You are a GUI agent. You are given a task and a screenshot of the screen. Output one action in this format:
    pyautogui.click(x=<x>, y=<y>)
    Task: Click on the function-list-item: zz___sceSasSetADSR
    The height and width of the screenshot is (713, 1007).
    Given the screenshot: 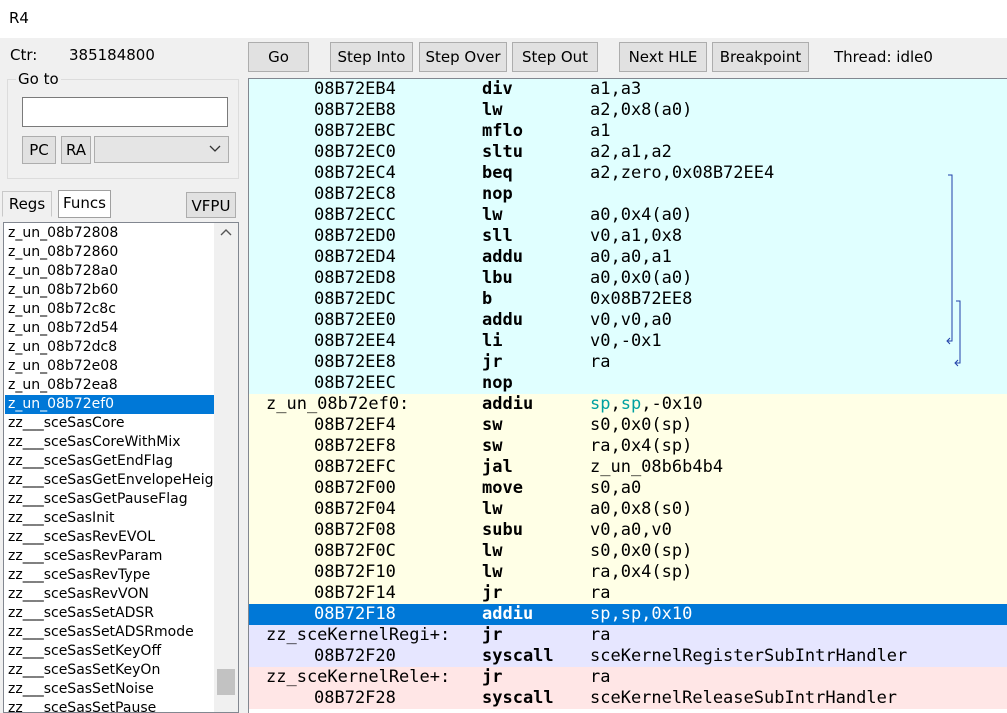 What is the action you would take?
    pyautogui.click(x=109, y=613)
    